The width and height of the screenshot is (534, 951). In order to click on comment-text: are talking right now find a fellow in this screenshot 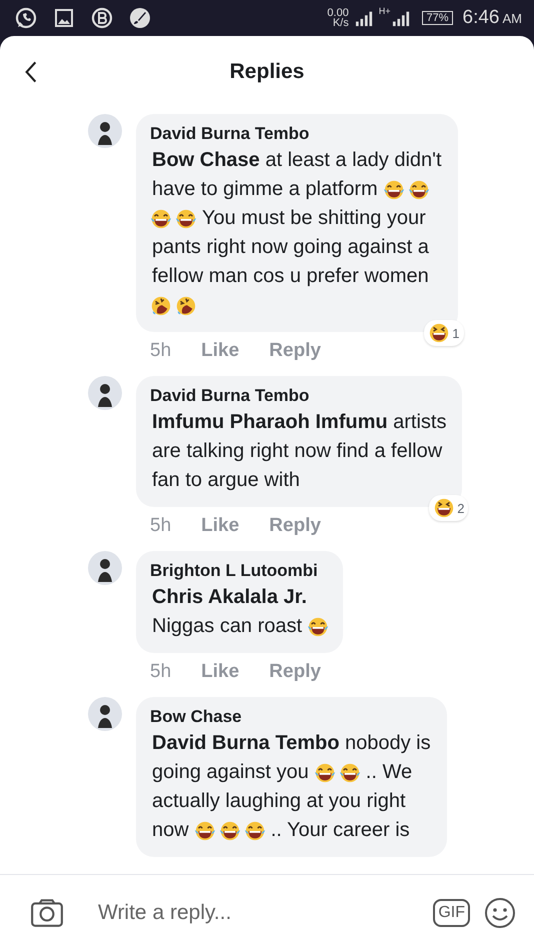, I will do `click(297, 451)`.